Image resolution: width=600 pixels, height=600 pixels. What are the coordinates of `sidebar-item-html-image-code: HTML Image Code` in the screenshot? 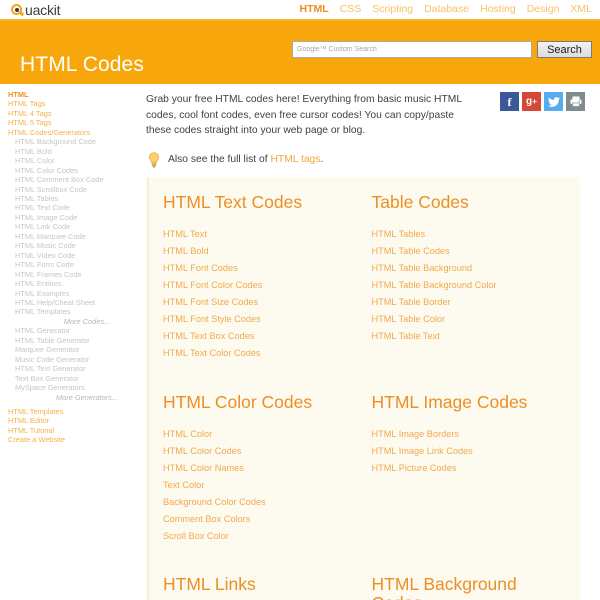 It's located at (74, 217).